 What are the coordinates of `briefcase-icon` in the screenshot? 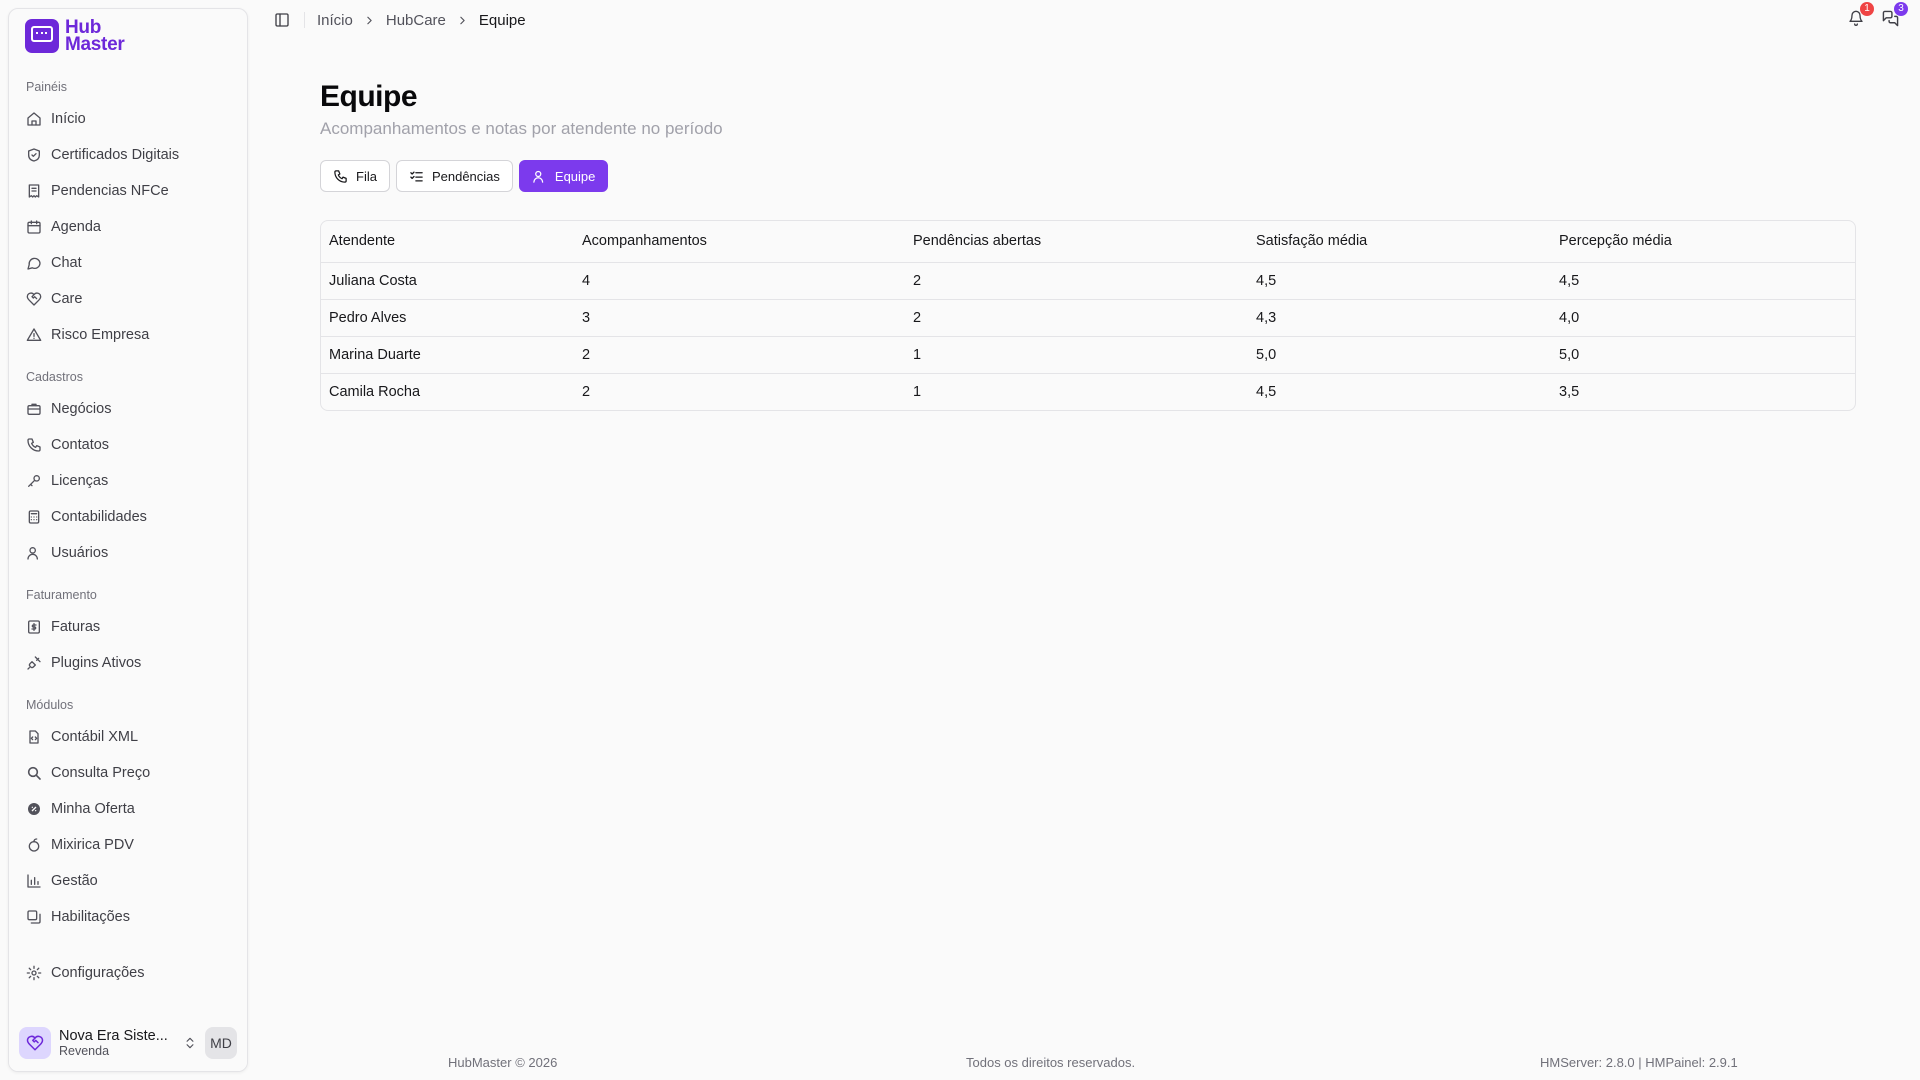 It's located at (34, 409).